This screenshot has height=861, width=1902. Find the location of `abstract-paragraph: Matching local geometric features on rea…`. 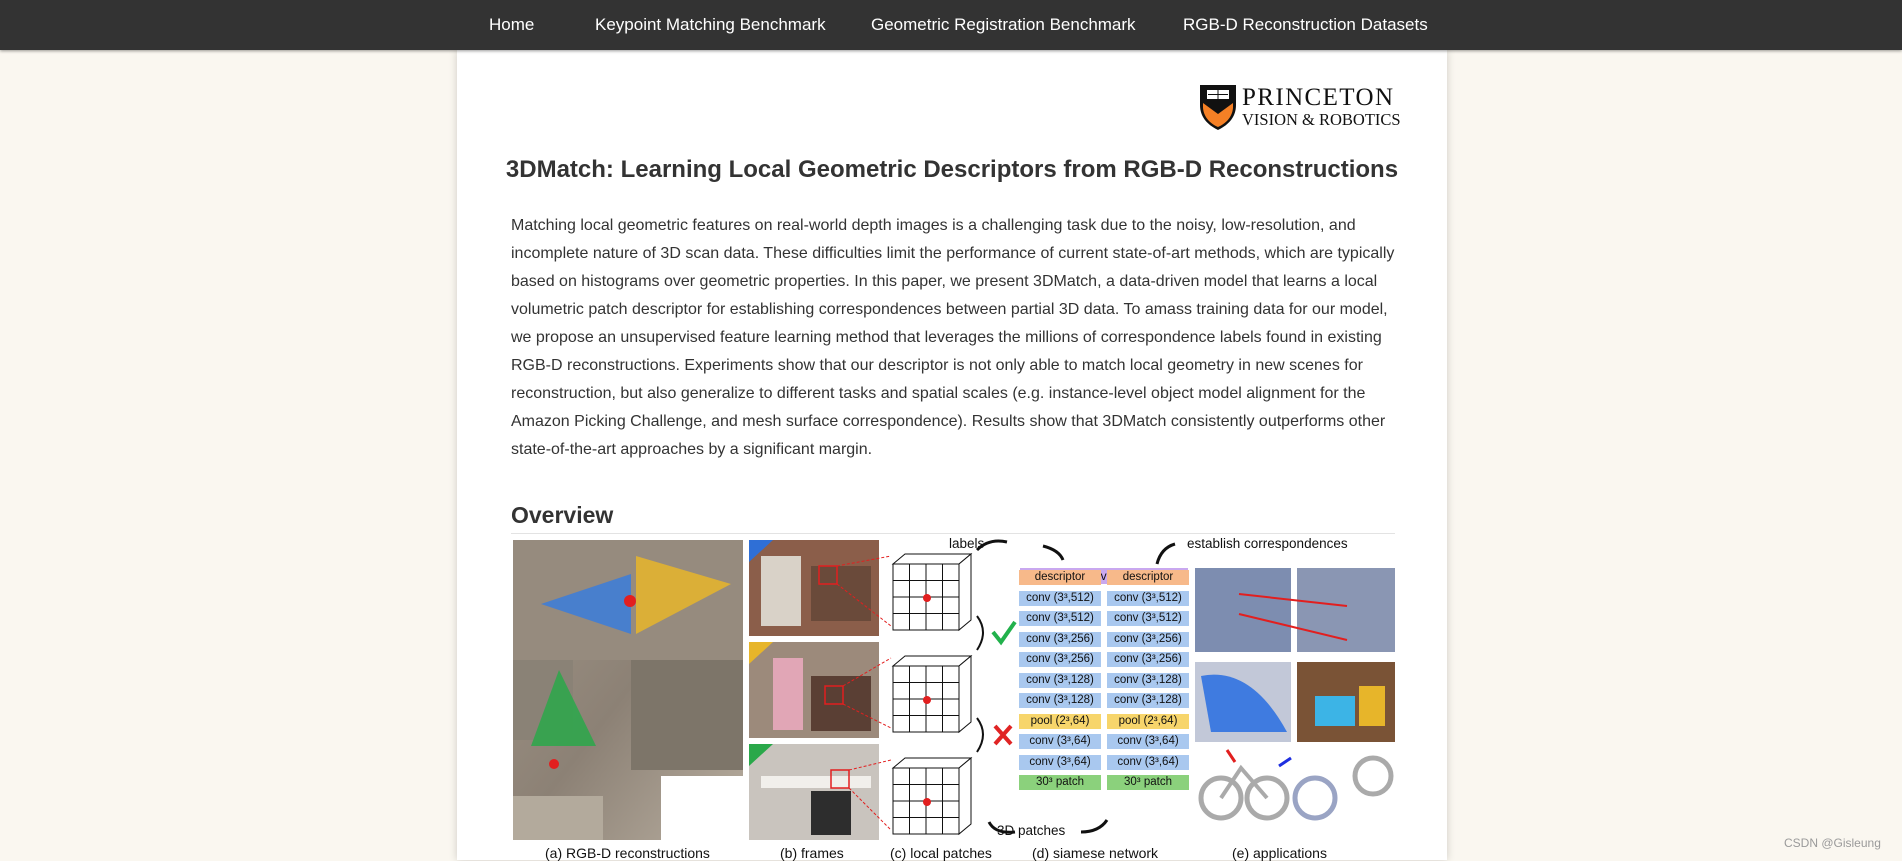

abstract-paragraph: Matching local geometric features on rea… is located at coordinates (953, 337).